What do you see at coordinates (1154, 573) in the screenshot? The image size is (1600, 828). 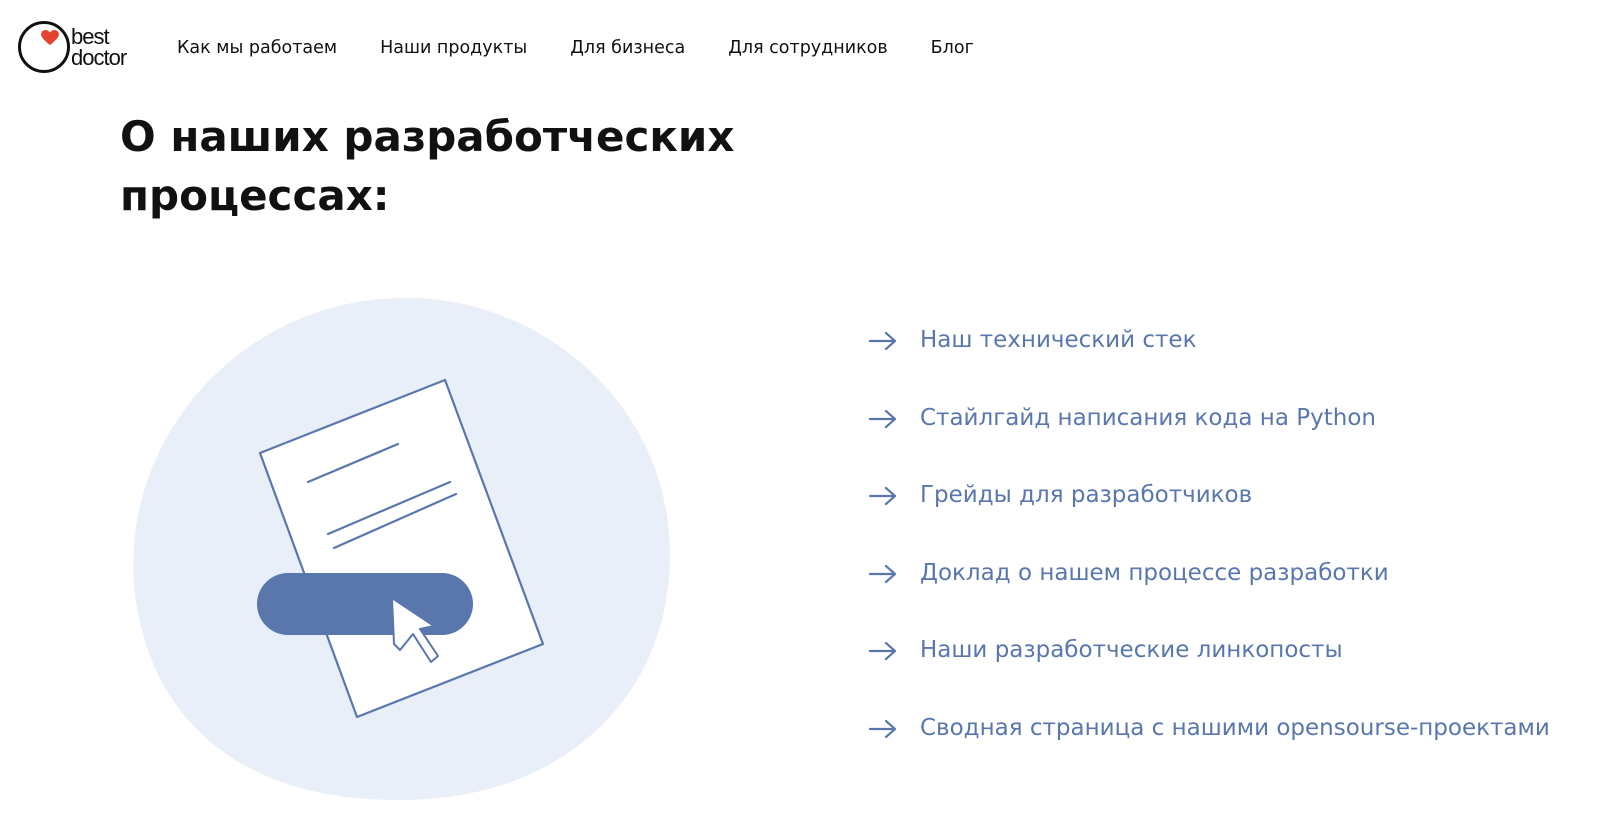 I see `link-dev-process-talk: Доклад о нашем процессе разработки` at bounding box center [1154, 573].